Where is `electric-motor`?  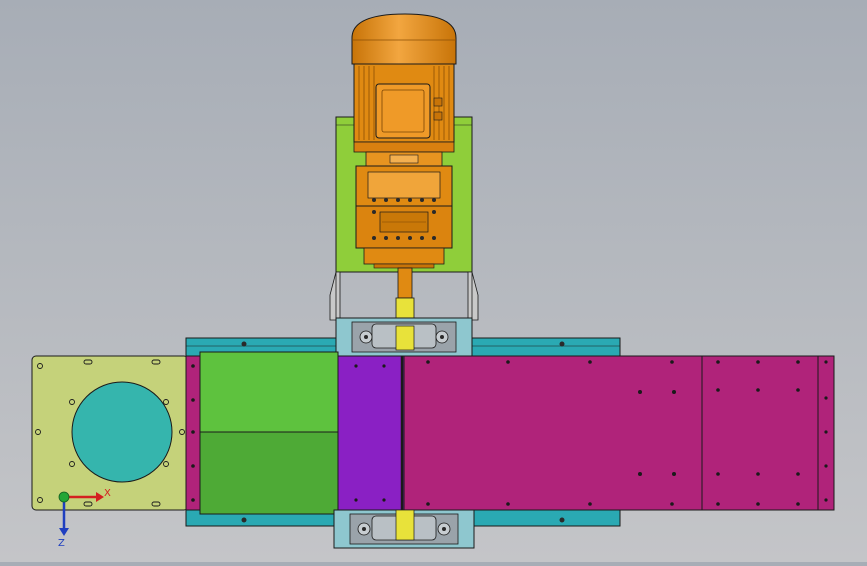
electric-motor is located at coordinates (404, 90).